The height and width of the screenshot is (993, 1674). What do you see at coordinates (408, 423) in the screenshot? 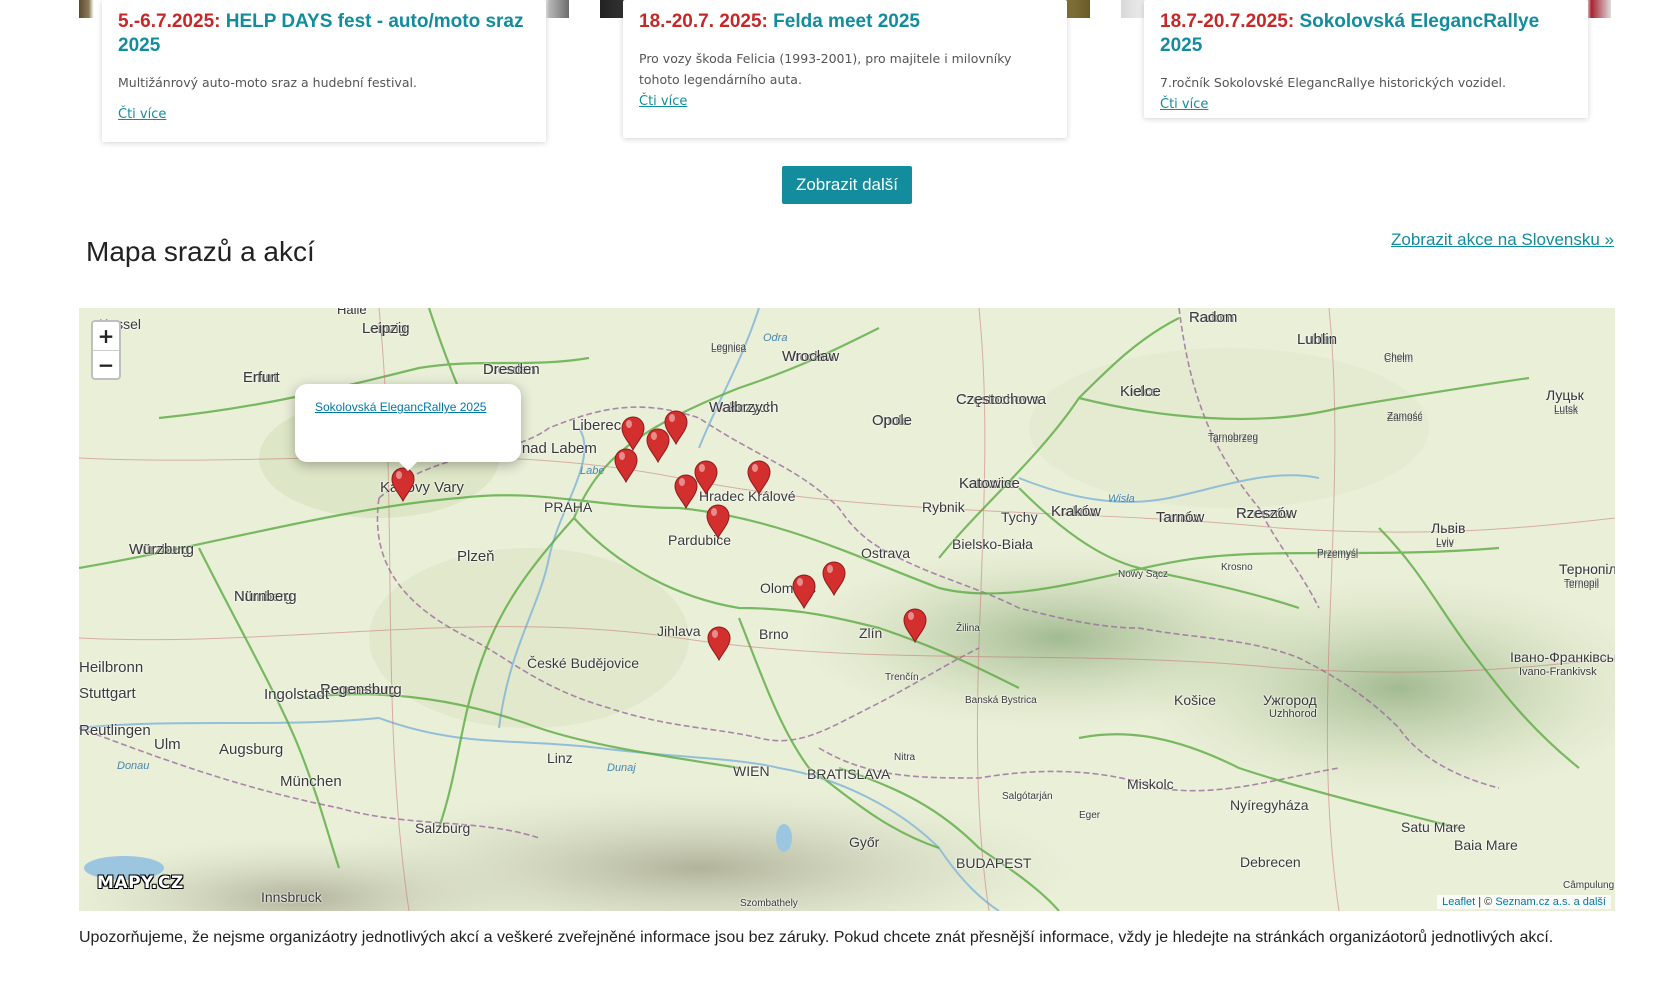
I see `marker-popup: Sokolovská EleganсRallye 2025` at bounding box center [408, 423].